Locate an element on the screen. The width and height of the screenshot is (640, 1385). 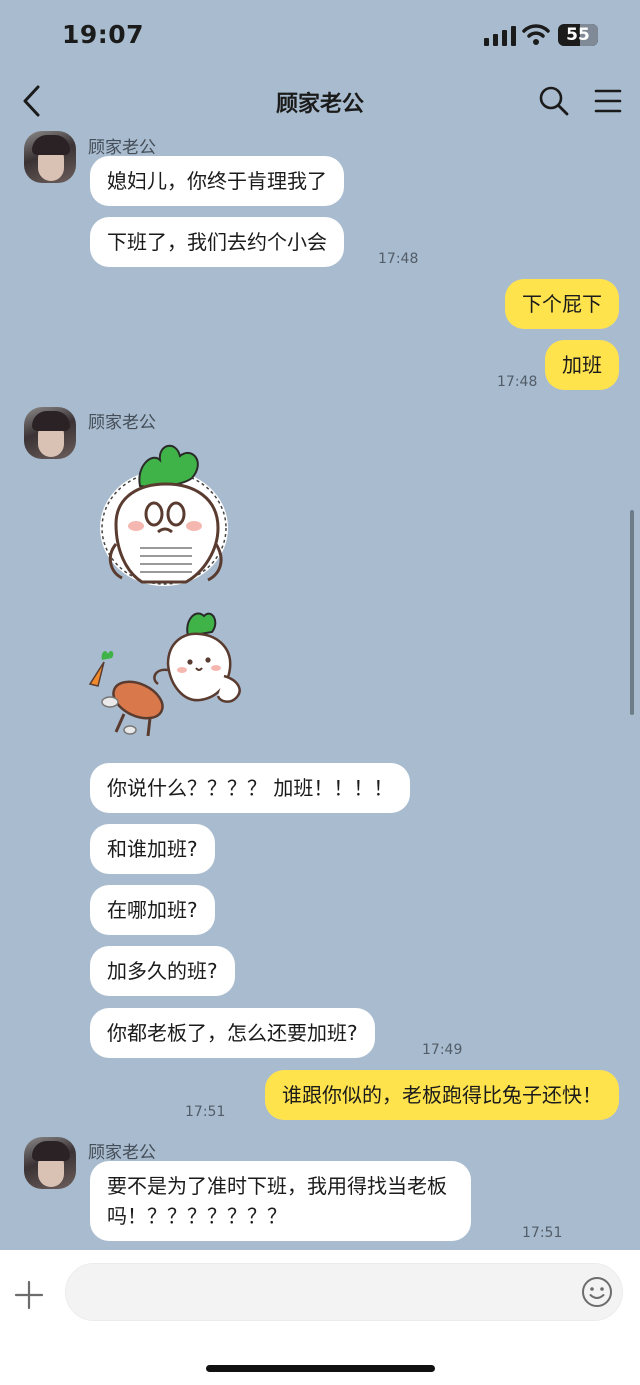
message-time: 17:49 is located at coordinates (442, 1050).